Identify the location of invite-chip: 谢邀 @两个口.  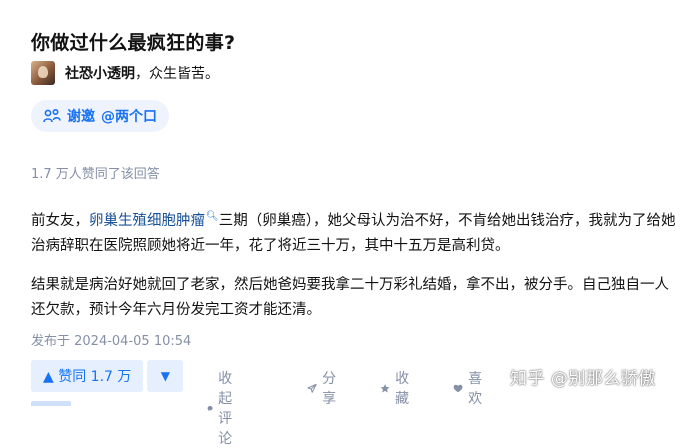
(100, 116).